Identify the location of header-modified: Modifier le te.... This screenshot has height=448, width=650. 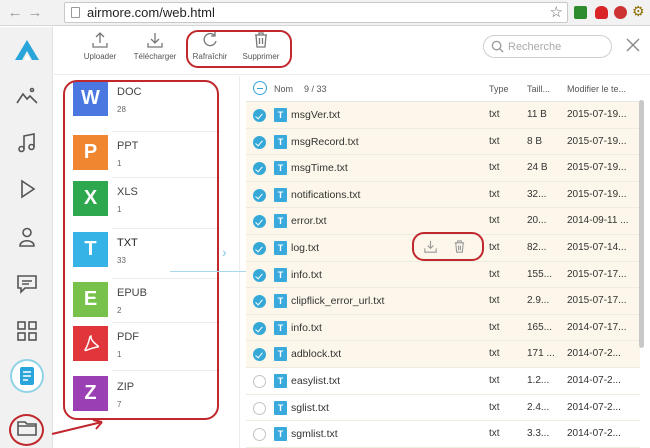
(596, 89).